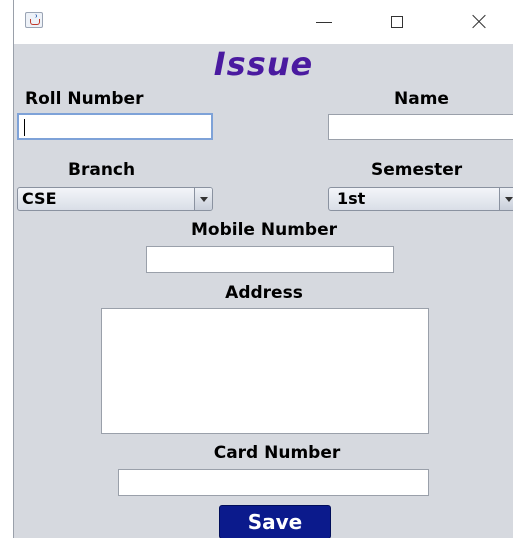 The image size is (513, 538). What do you see at coordinates (115, 126) in the screenshot?
I see `roll-number-input` at bounding box center [115, 126].